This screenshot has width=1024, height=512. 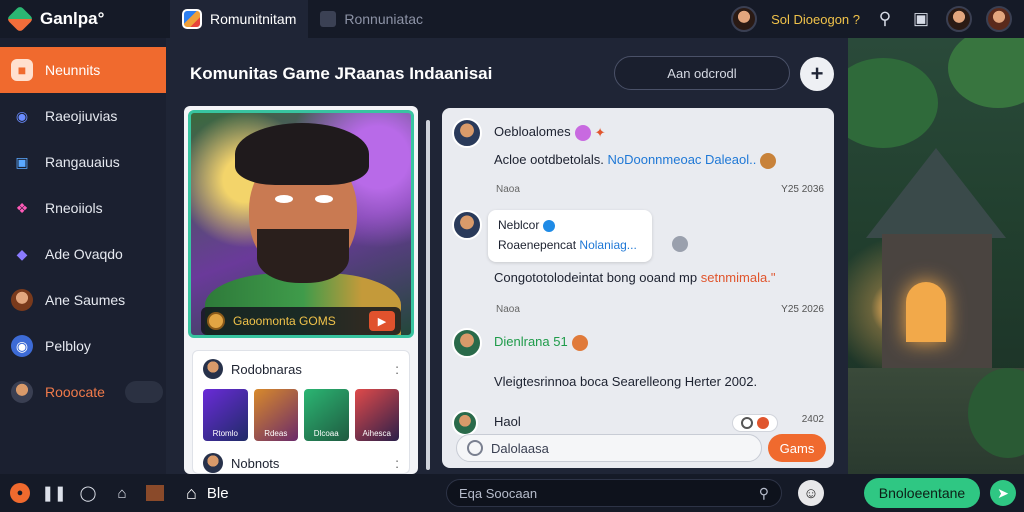 I want to click on sidebar-item-label: Rneoiiols, so click(x=74, y=208).